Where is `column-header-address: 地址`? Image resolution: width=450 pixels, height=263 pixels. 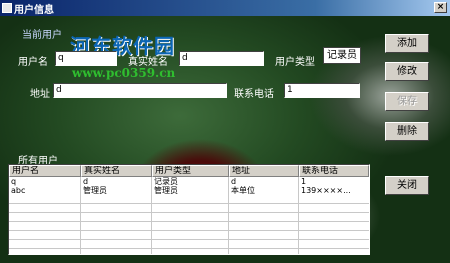 column-header-address: 地址 is located at coordinates (264, 171).